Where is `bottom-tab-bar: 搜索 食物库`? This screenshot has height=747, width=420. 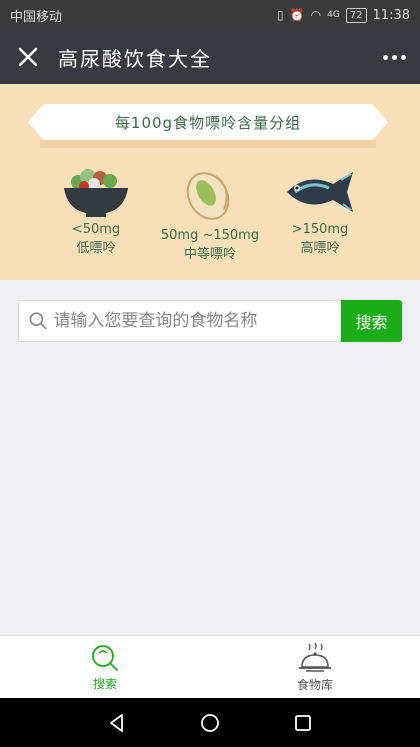 bottom-tab-bar: 搜索 食物库 is located at coordinates (210, 666).